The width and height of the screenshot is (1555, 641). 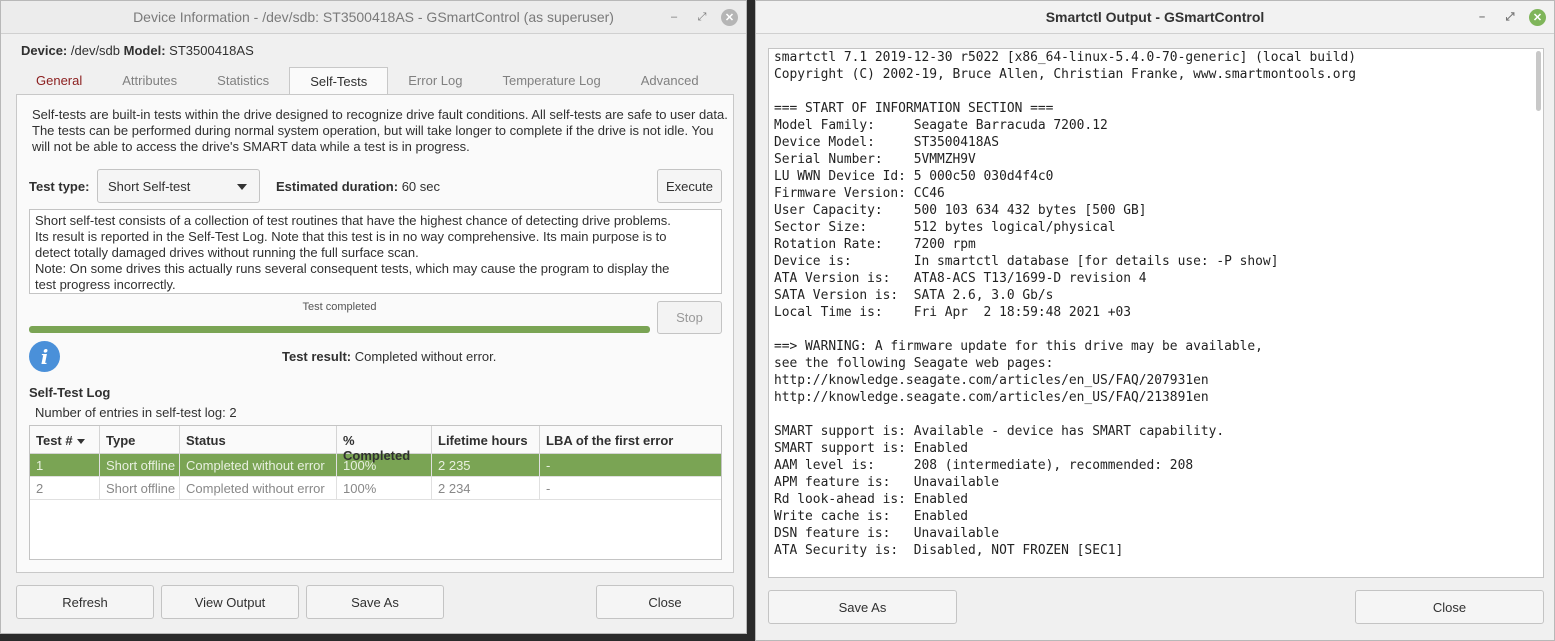 What do you see at coordinates (258, 439) in the screenshot?
I see `column-header-status: Status` at bounding box center [258, 439].